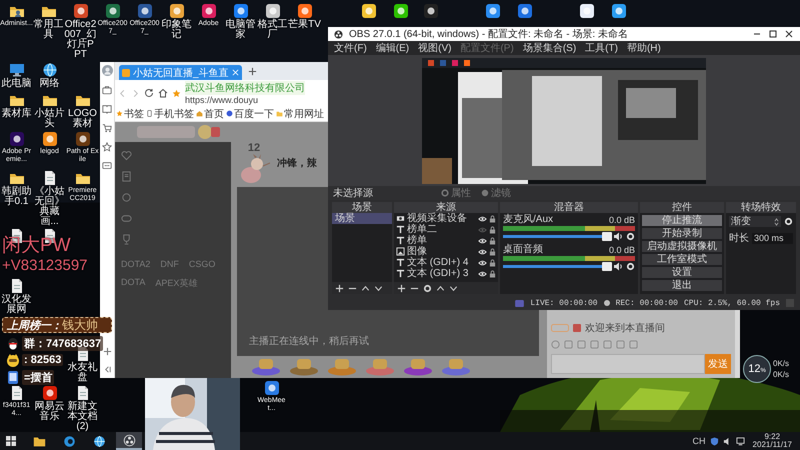  What do you see at coordinates (300, 113) in the screenshot?
I see `bookmark: 常用网址` at bounding box center [300, 113].